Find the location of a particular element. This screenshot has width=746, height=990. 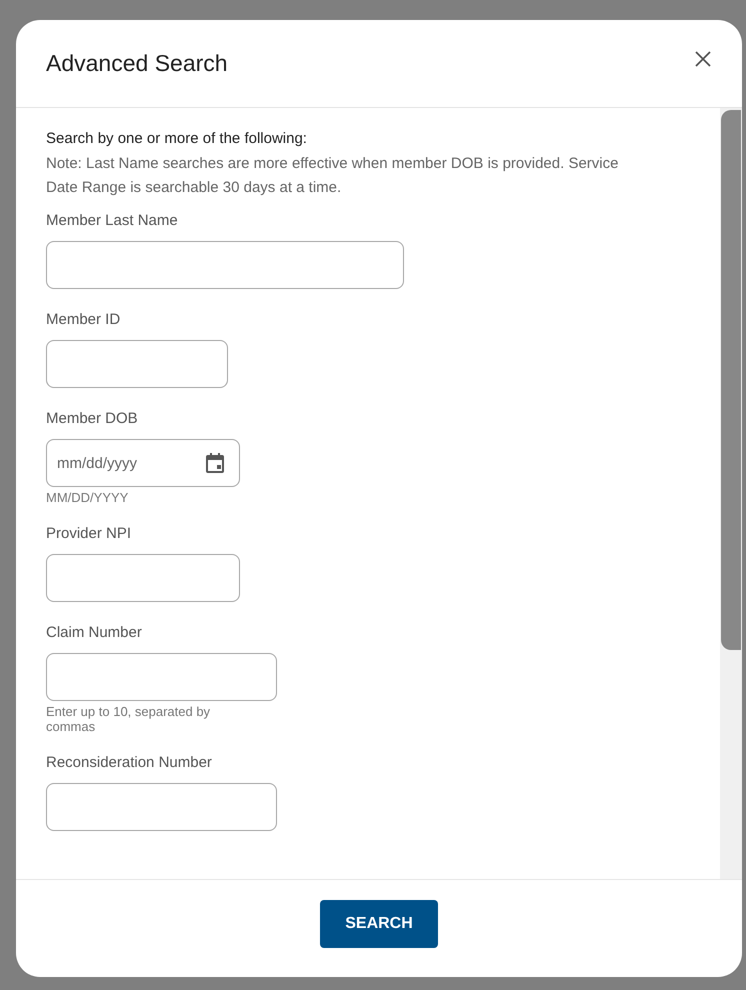

dialog-title: Advanced Search is located at coordinates (137, 63).